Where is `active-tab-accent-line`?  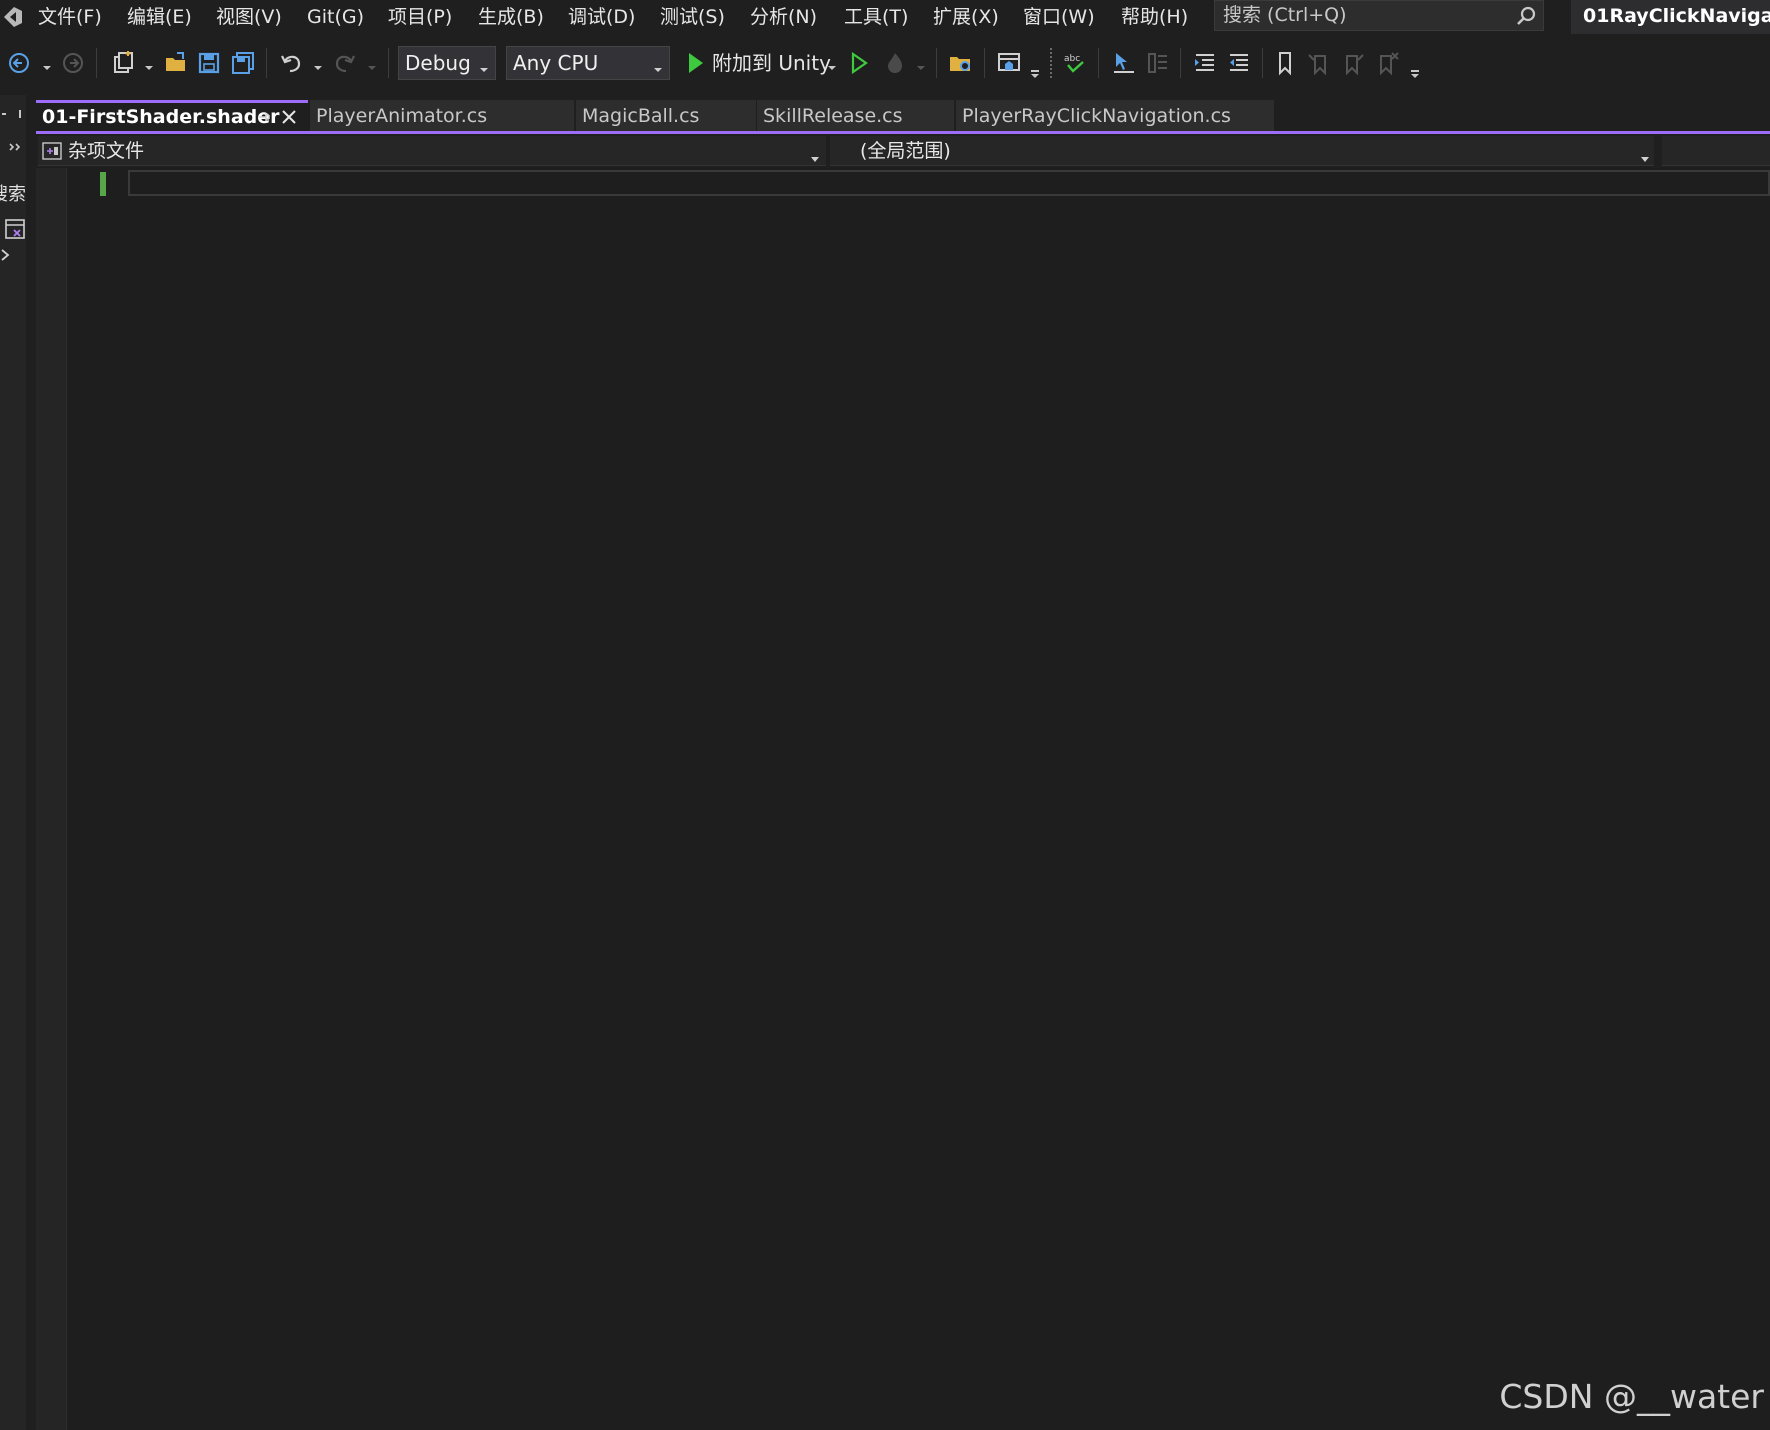 active-tab-accent-line is located at coordinates (903, 132).